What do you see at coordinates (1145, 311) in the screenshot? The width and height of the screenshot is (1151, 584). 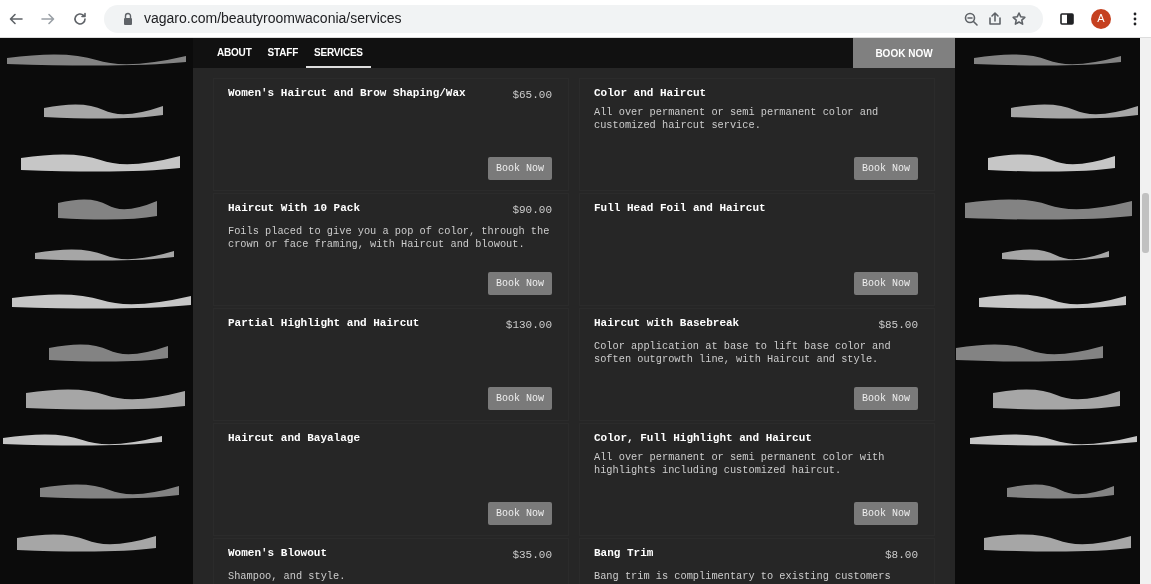 I see `scrollbar` at bounding box center [1145, 311].